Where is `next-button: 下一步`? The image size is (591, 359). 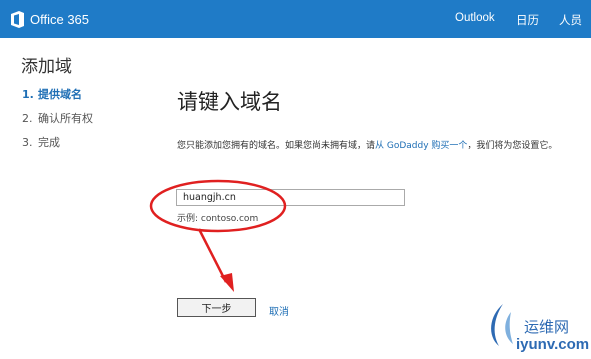
next-button: 下一步 is located at coordinates (216, 307).